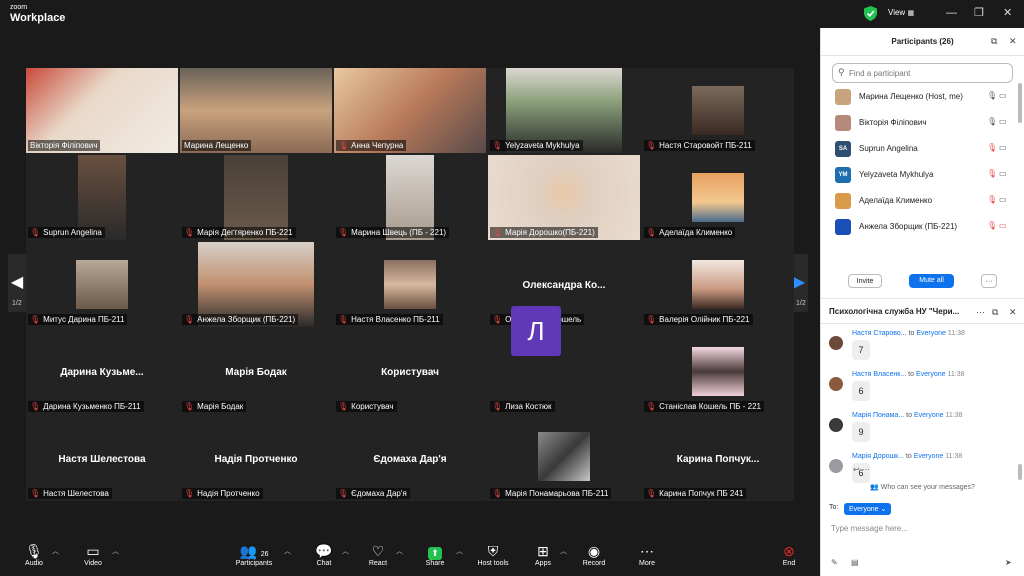 This screenshot has height=576, width=1024. Describe the element at coordinates (870, 13) in the screenshot. I see `security-shield-icon` at that location.